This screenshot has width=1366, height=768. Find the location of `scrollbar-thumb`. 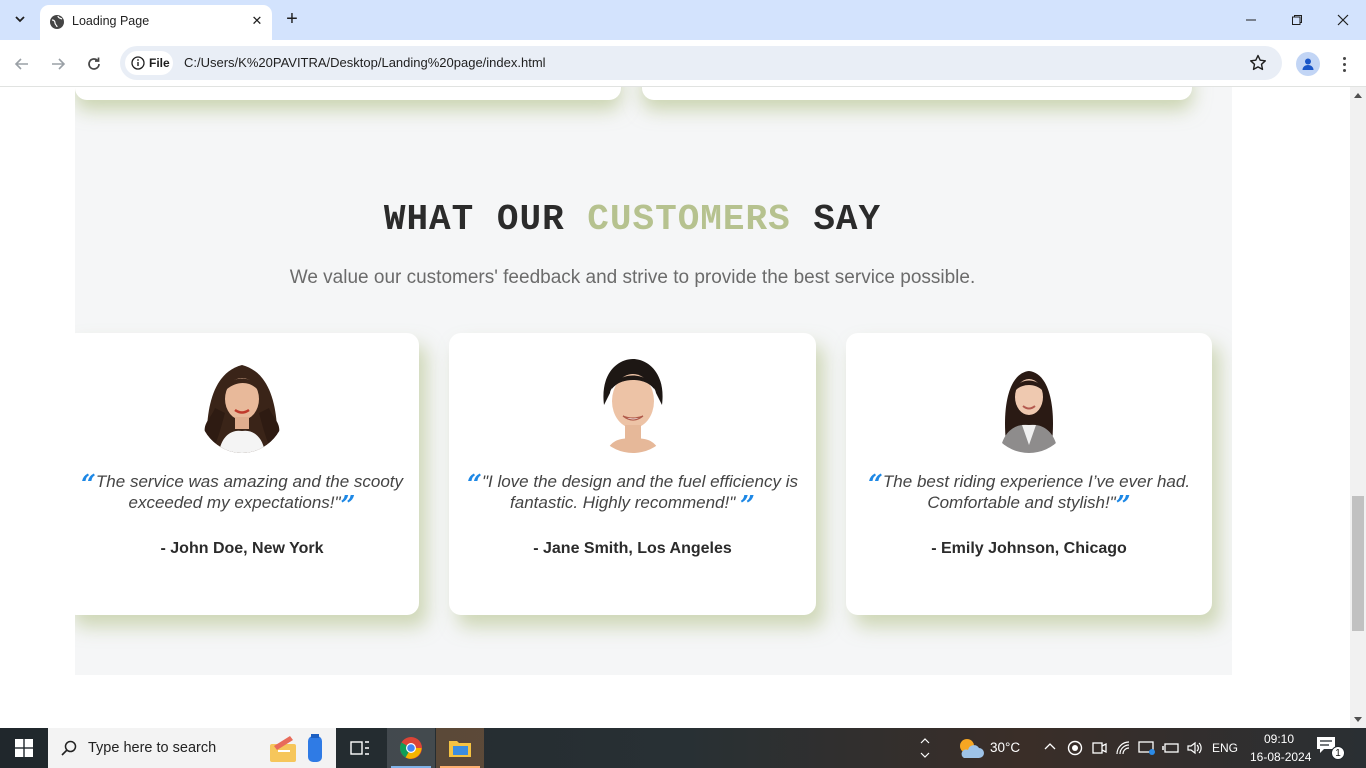

scrollbar-thumb is located at coordinates (1358, 563).